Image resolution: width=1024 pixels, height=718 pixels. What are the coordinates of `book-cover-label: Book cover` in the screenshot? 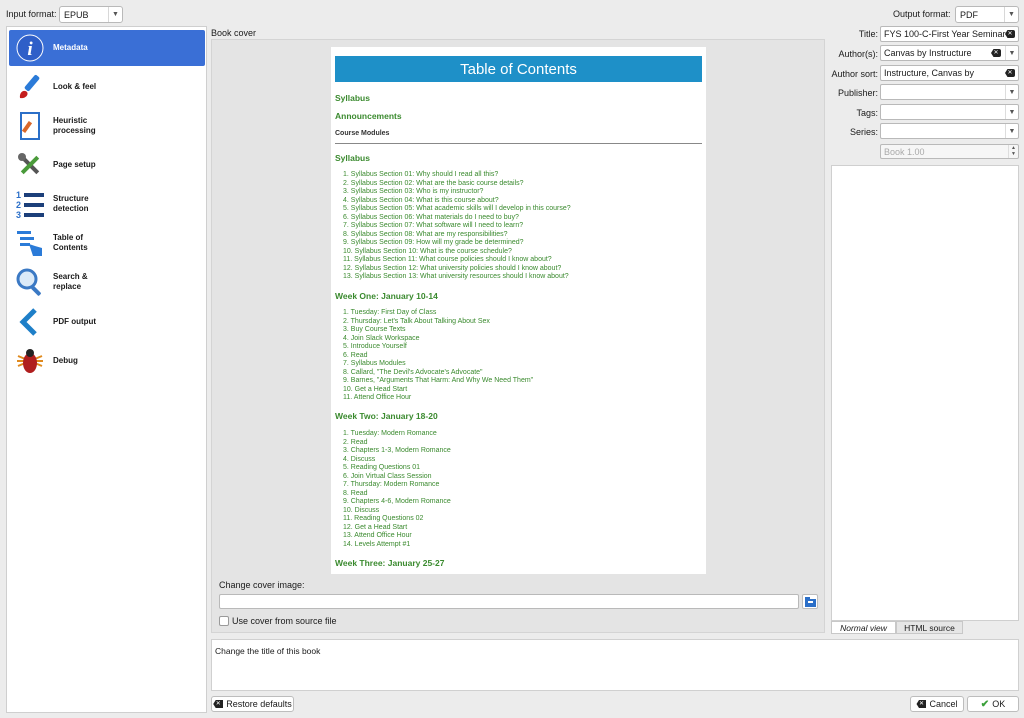 It's located at (234, 33).